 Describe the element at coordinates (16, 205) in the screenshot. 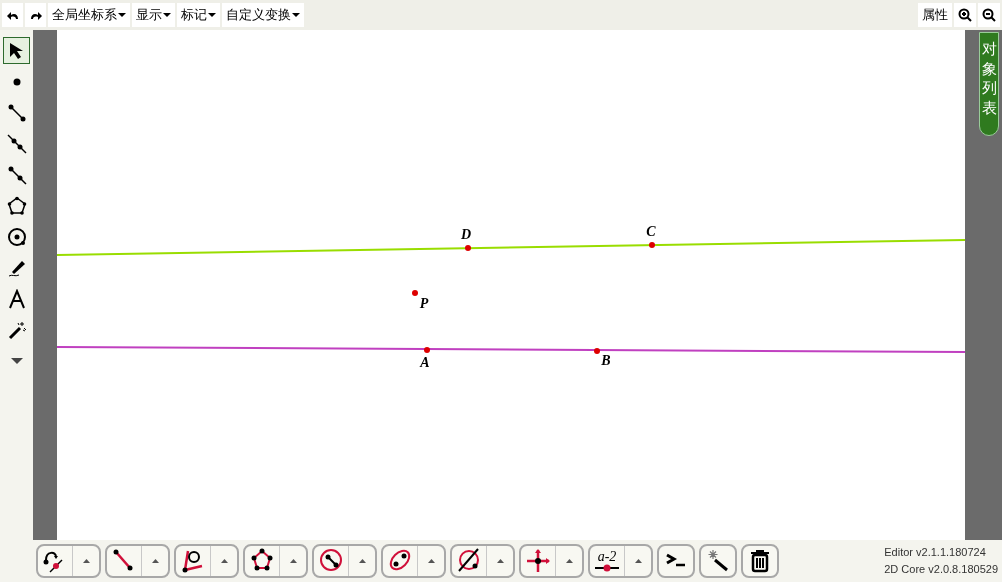

I see `polygon-icon` at that location.